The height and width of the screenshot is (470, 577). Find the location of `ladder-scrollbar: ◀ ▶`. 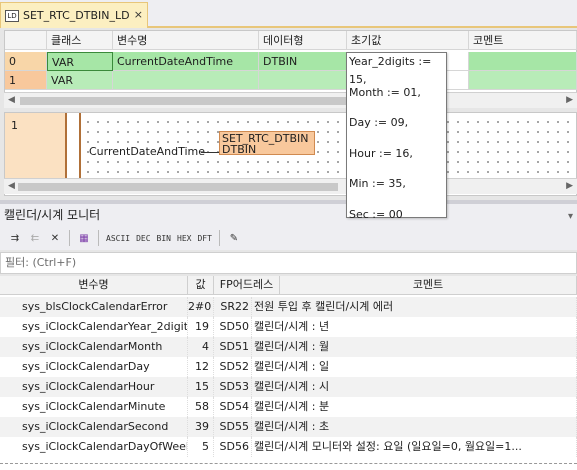

ladder-scrollbar: ◀ ▶ is located at coordinates (290, 186).